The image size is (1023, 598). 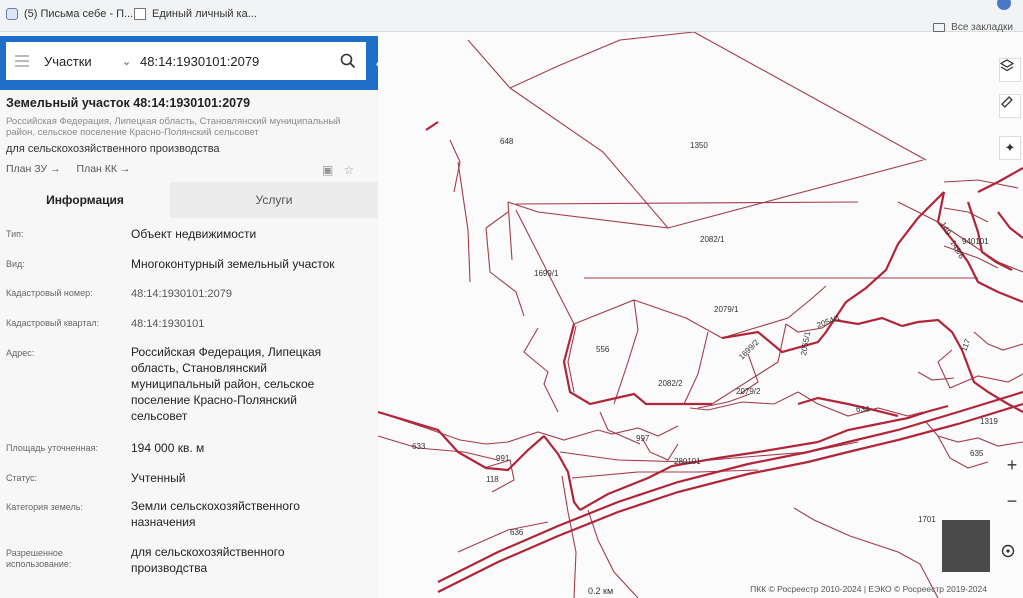 I want to click on tab-services: Услуги, so click(x=274, y=200).